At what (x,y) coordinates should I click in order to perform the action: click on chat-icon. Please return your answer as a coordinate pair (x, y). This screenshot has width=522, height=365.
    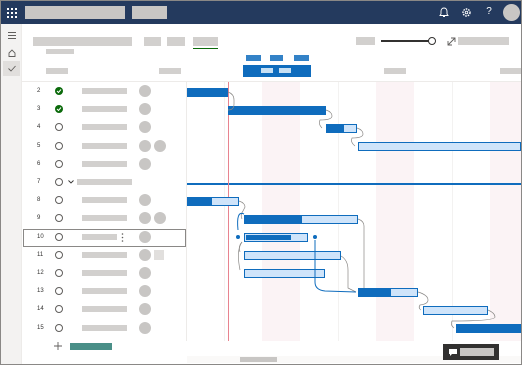
    Looking at the image, I should click on (453, 352).